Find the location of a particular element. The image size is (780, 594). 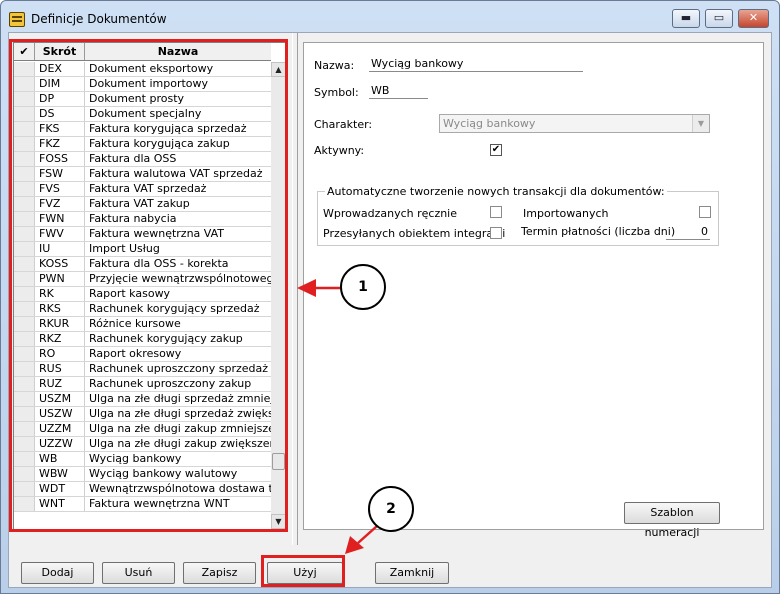

table-row: RUS Rachunek uproszczony sprzedaż is located at coordinates (142, 369).